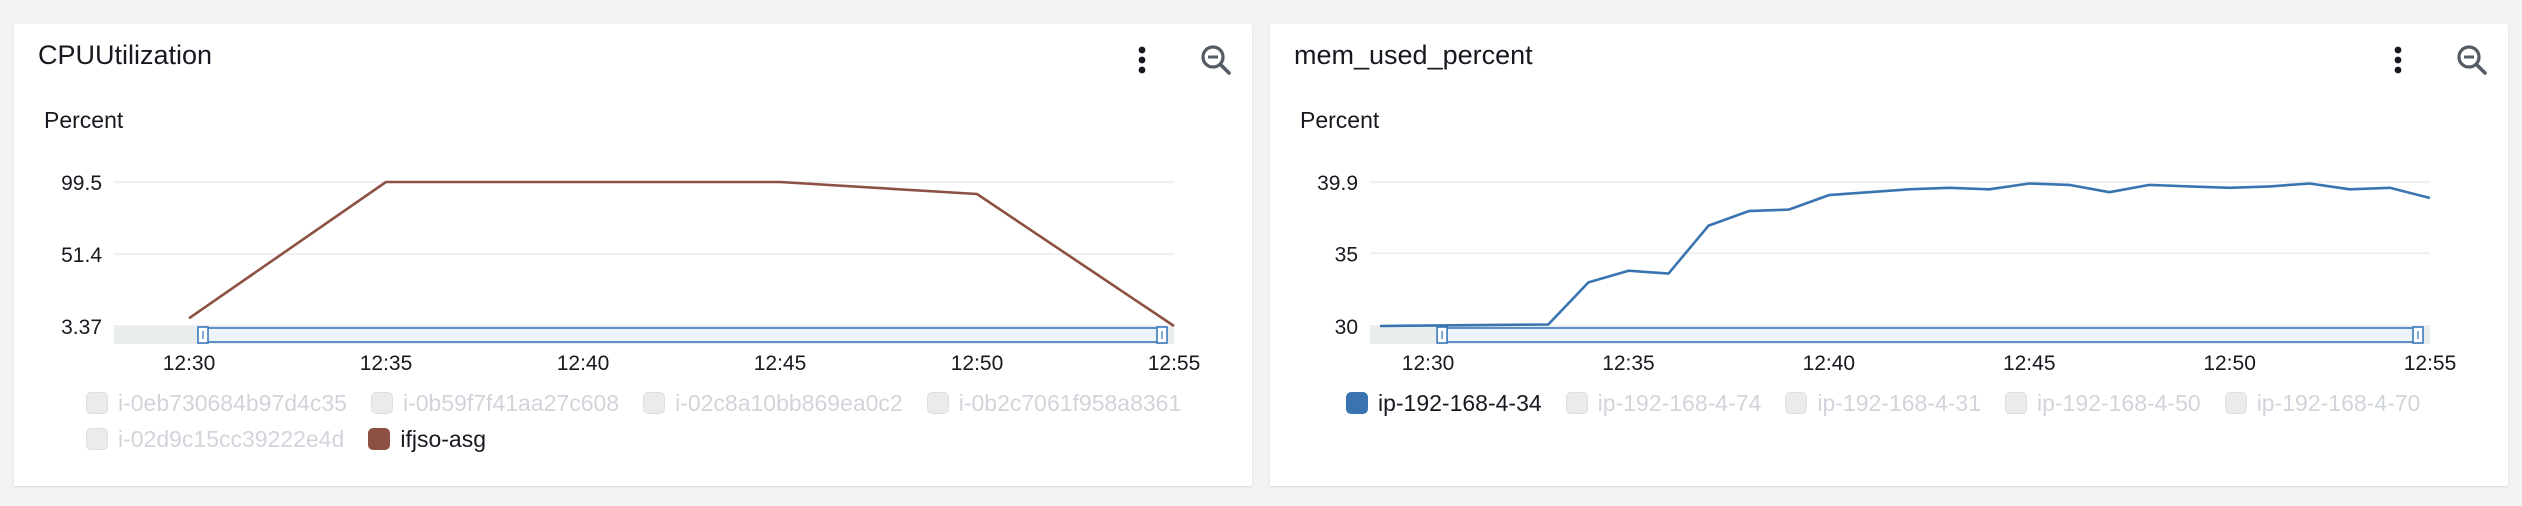  I want to click on y-tick-label: 3.37, so click(81, 327).